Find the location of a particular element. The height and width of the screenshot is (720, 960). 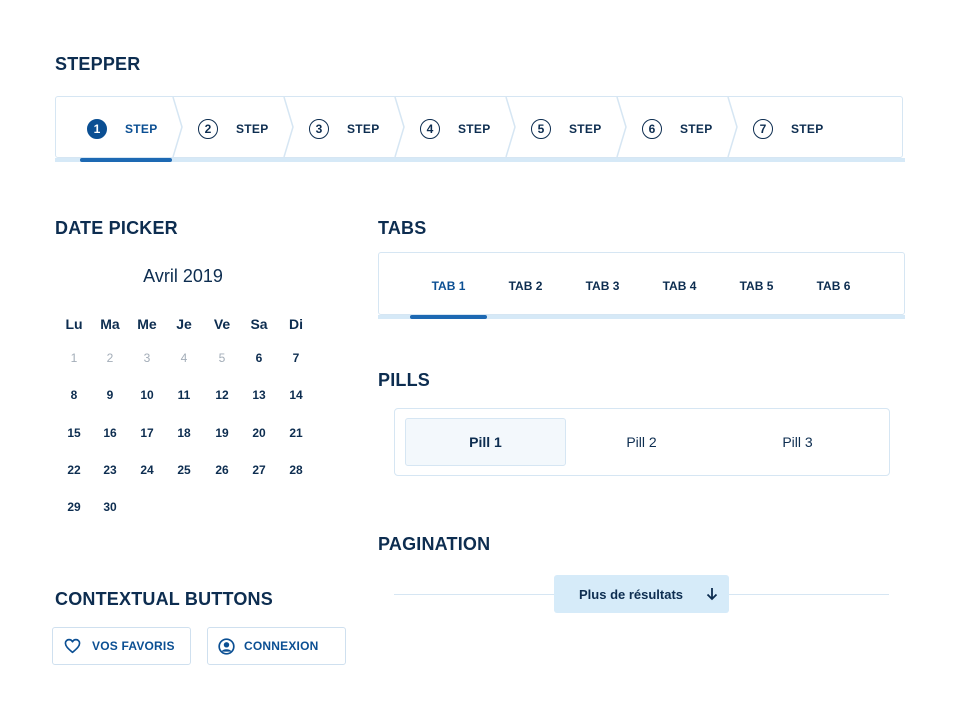

weekday-header: Je is located at coordinates (184, 324).